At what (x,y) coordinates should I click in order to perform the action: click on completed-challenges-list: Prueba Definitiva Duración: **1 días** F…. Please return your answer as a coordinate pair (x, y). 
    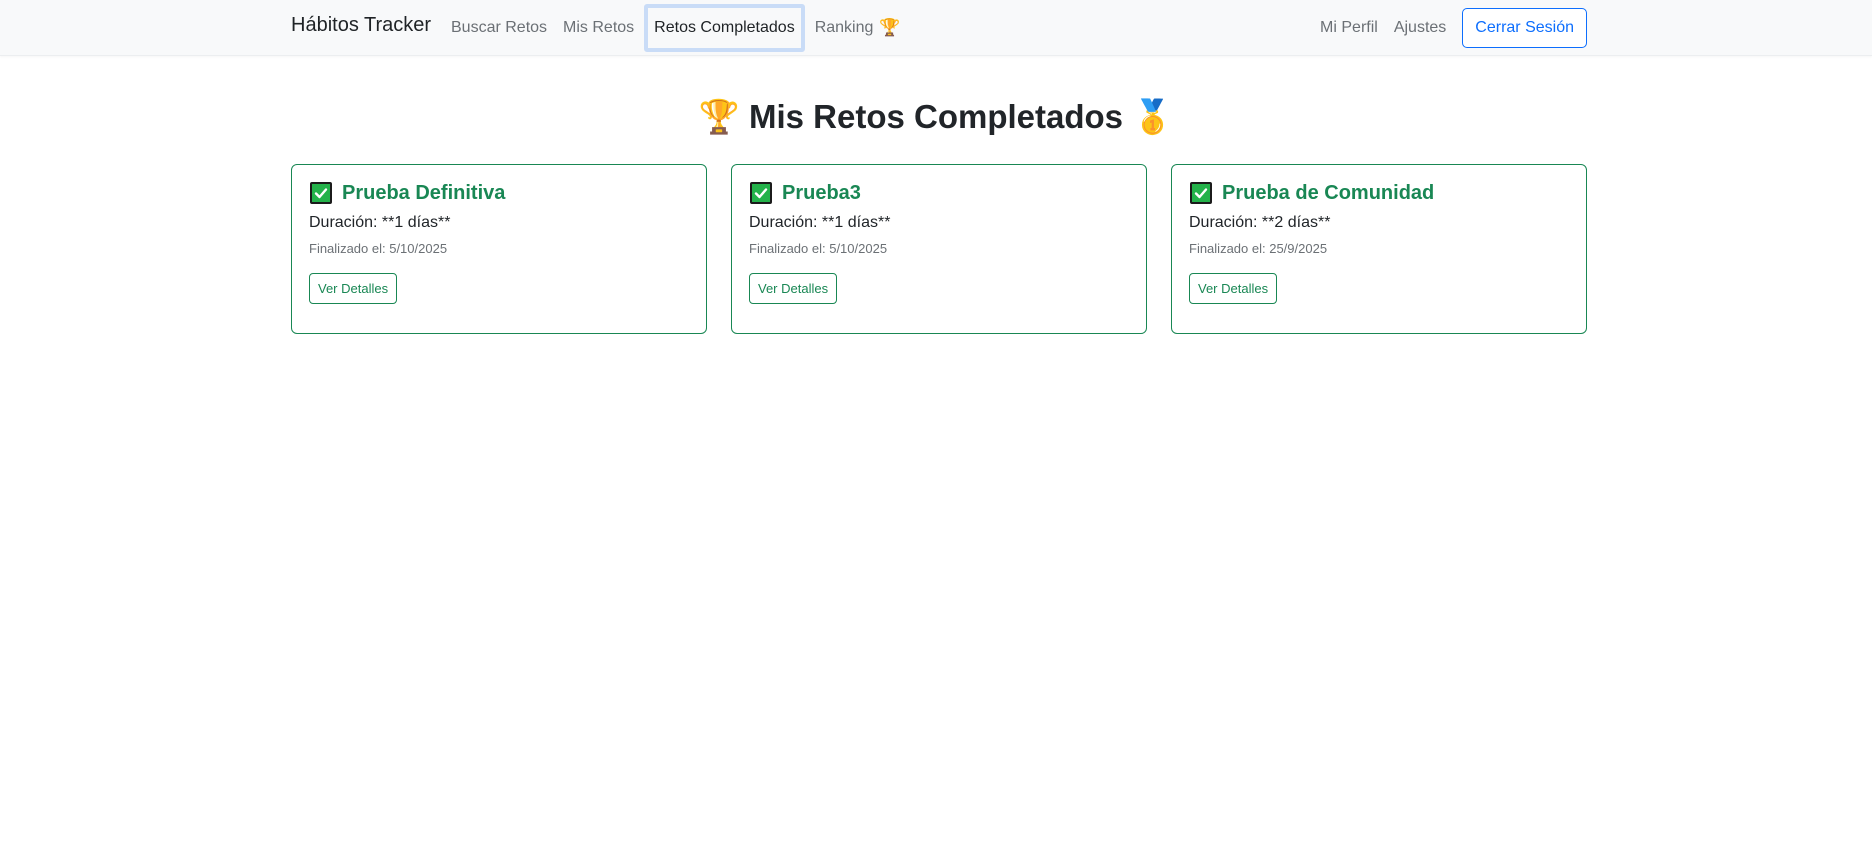
    Looking at the image, I should click on (939, 249).